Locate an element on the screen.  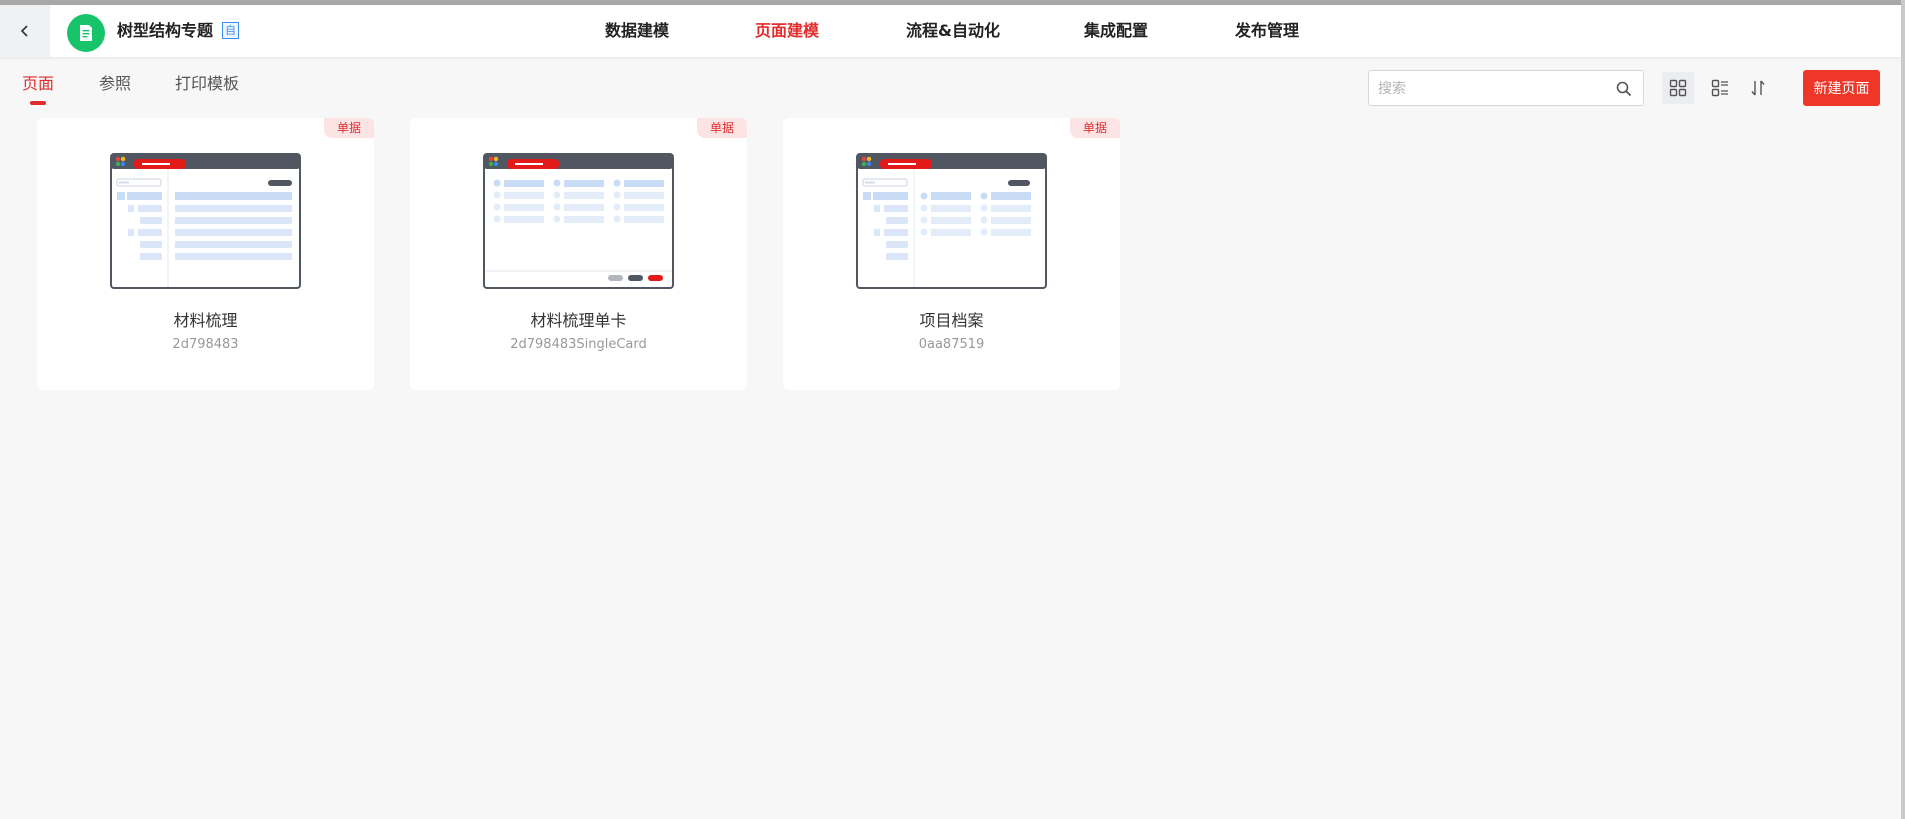
grid-view-button is located at coordinates (1678, 88).